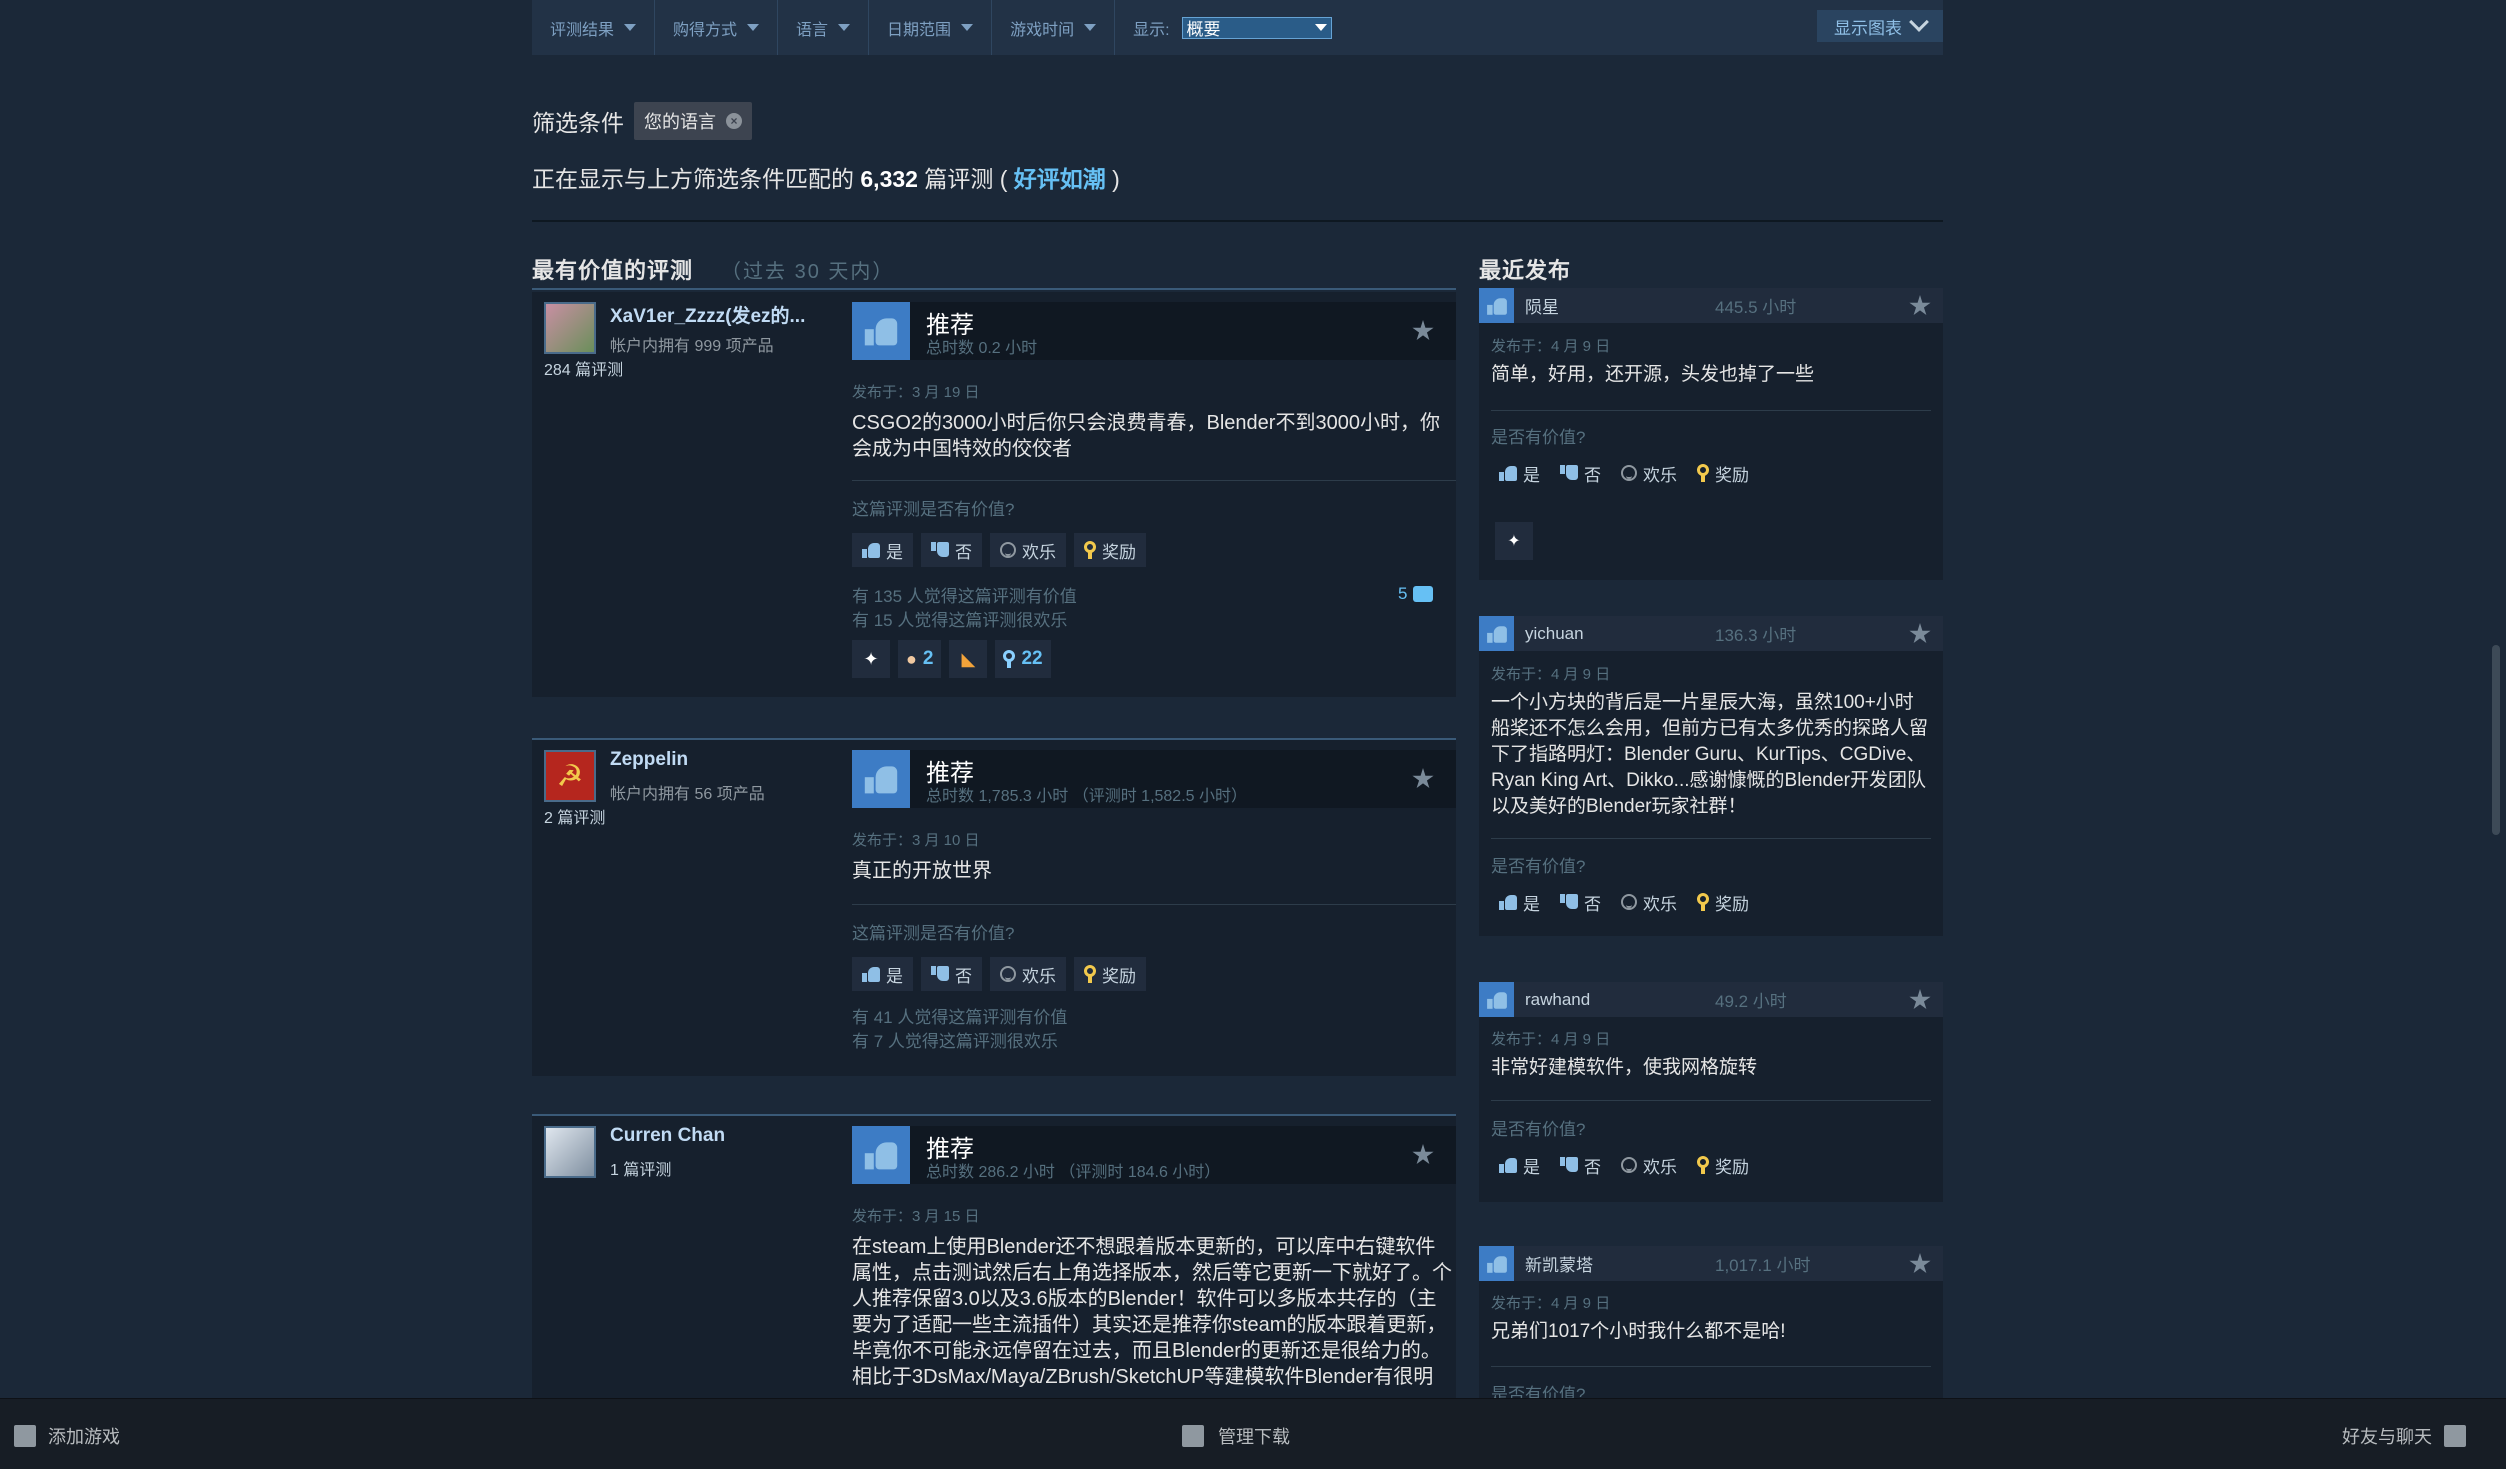 Image resolution: width=2506 pixels, height=1469 pixels. I want to click on filter-date-range: 日期范围, so click(931, 27).